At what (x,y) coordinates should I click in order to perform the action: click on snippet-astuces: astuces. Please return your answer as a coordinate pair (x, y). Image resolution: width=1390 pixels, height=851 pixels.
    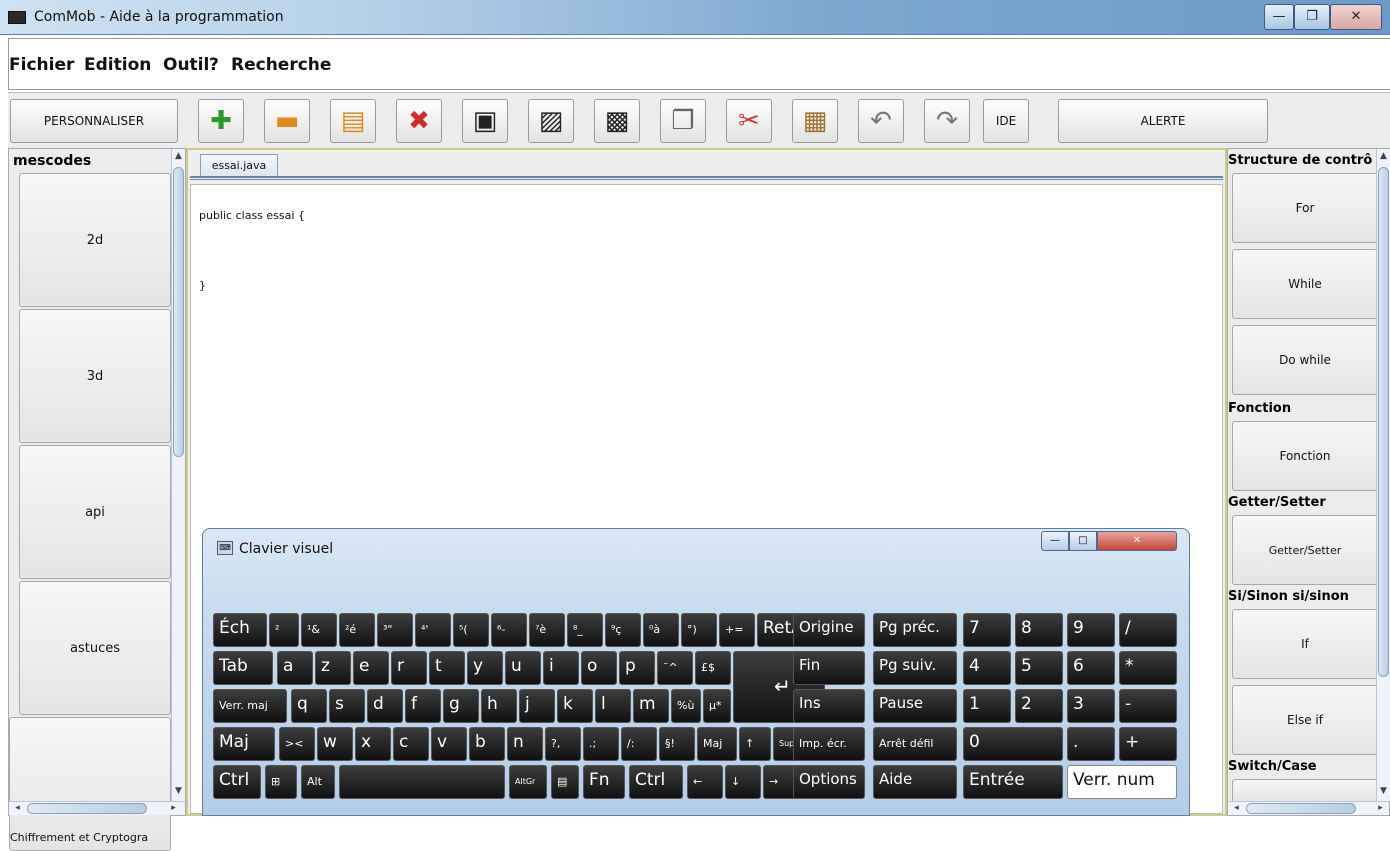
    Looking at the image, I should click on (95, 648).